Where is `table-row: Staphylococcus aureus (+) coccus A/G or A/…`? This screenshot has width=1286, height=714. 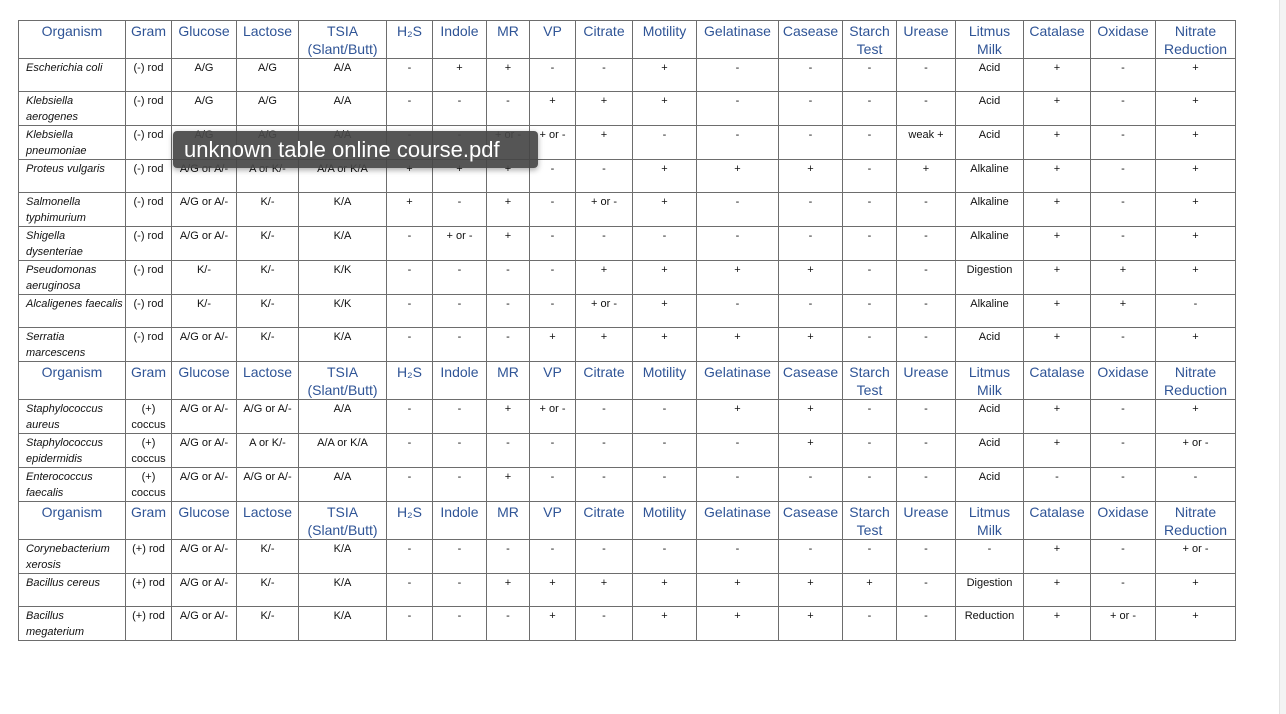
table-row: Staphylococcus aureus (+) coccus A/G or A/… is located at coordinates (627, 416).